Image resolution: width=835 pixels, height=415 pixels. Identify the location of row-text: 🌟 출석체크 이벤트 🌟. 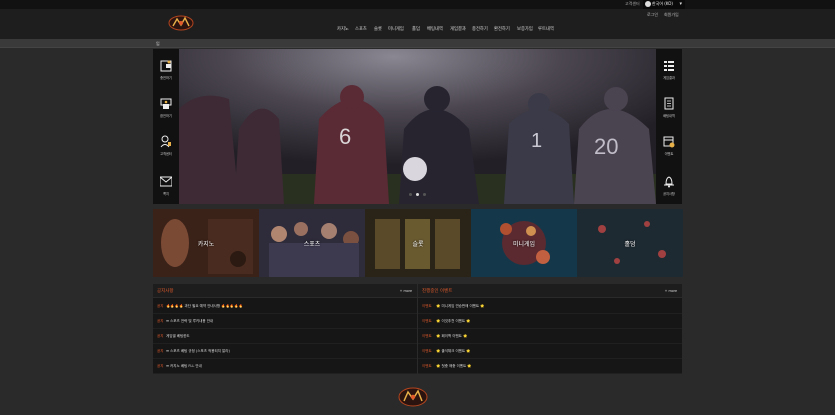
(453, 351).